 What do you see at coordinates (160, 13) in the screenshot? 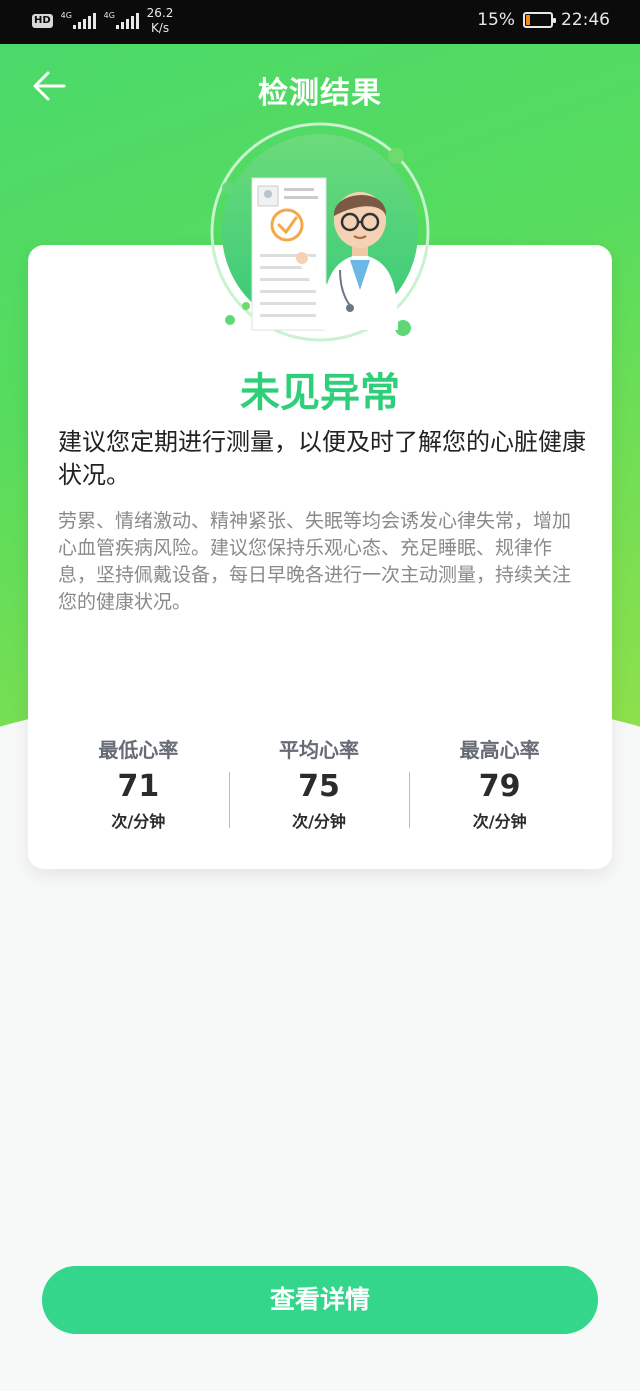
I see `network-speed-value: 26.2` at bounding box center [160, 13].